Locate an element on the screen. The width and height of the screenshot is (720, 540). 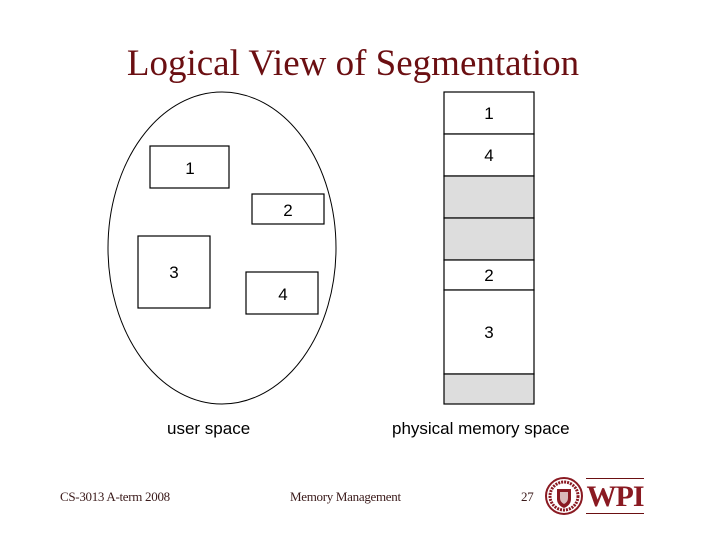
user-space-caption: user space is located at coordinates (209, 428).